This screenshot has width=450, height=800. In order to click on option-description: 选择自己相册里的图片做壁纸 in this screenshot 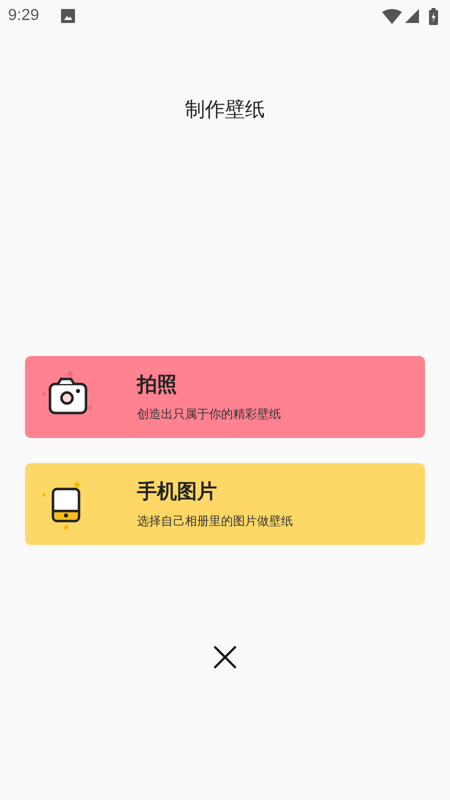, I will do `click(215, 521)`.